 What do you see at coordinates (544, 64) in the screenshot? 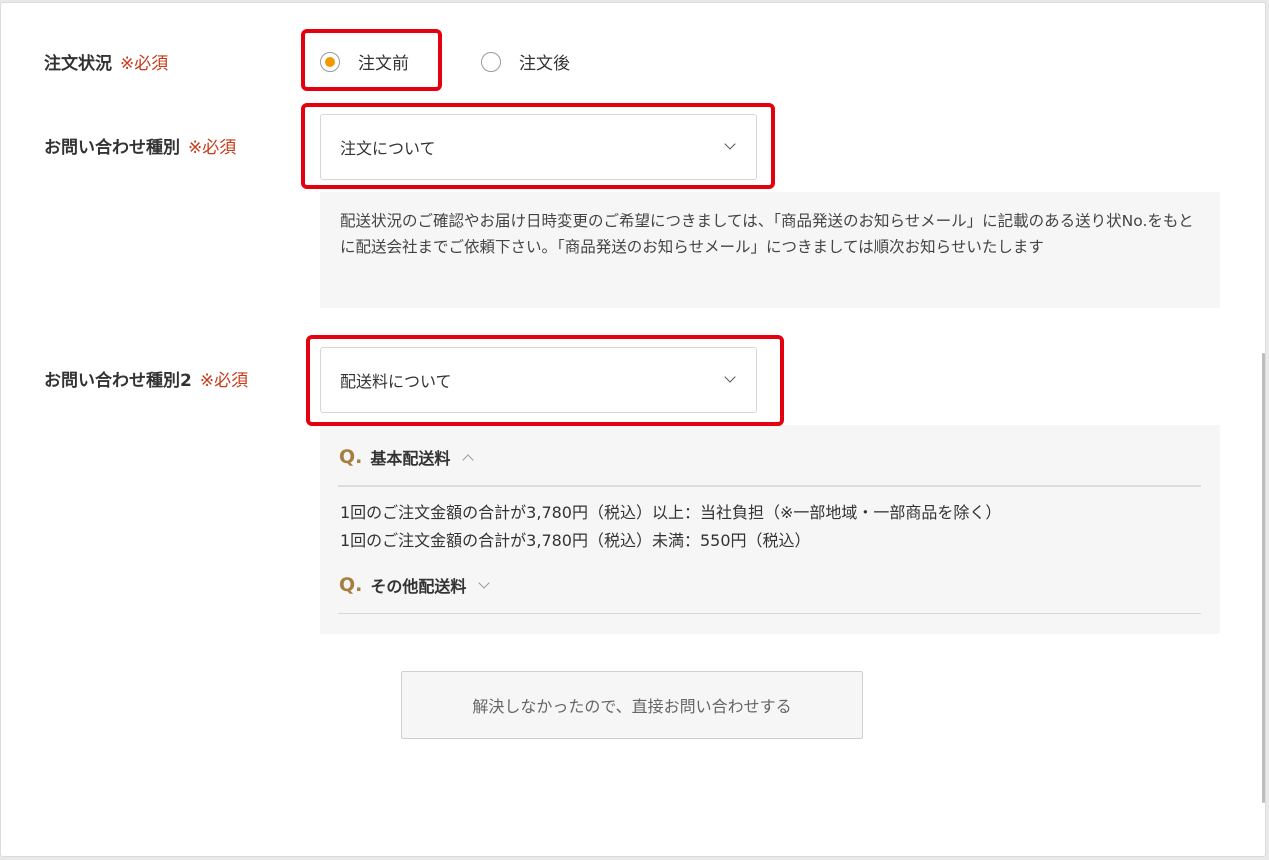
I see `radio-label: 注文後` at bounding box center [544, 64].